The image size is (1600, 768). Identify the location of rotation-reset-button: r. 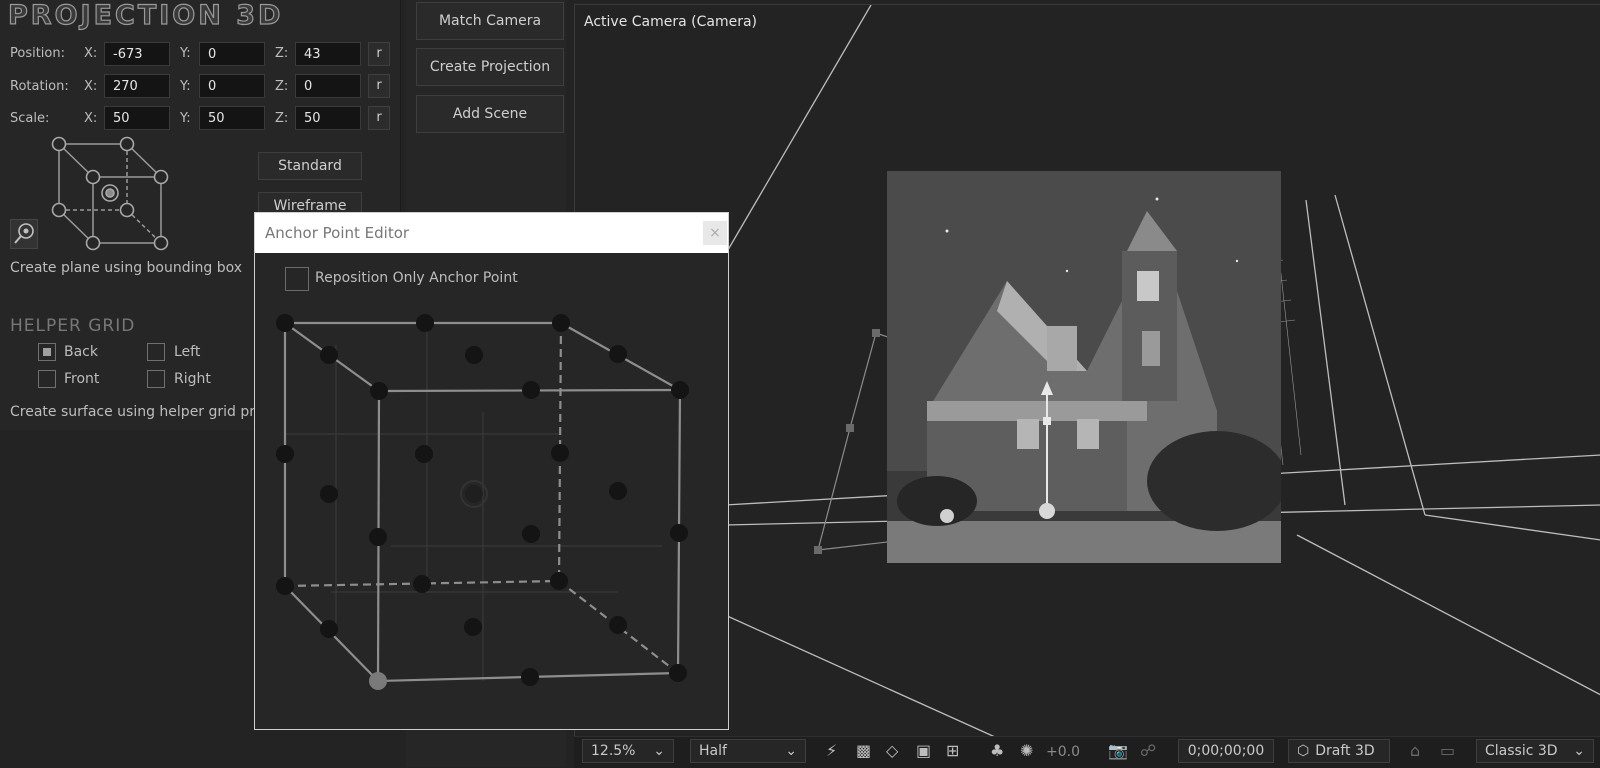
(379, 86).